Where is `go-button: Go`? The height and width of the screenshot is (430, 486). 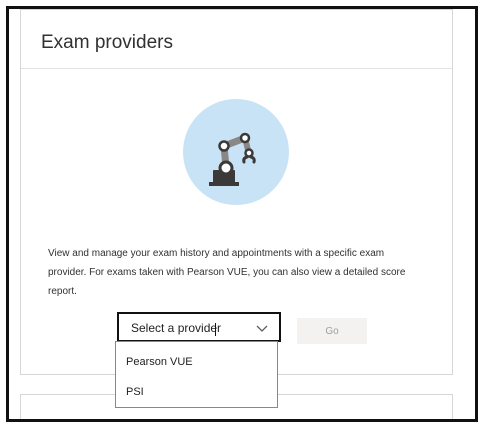
go-button: Go is located at coordinates (332, 331).